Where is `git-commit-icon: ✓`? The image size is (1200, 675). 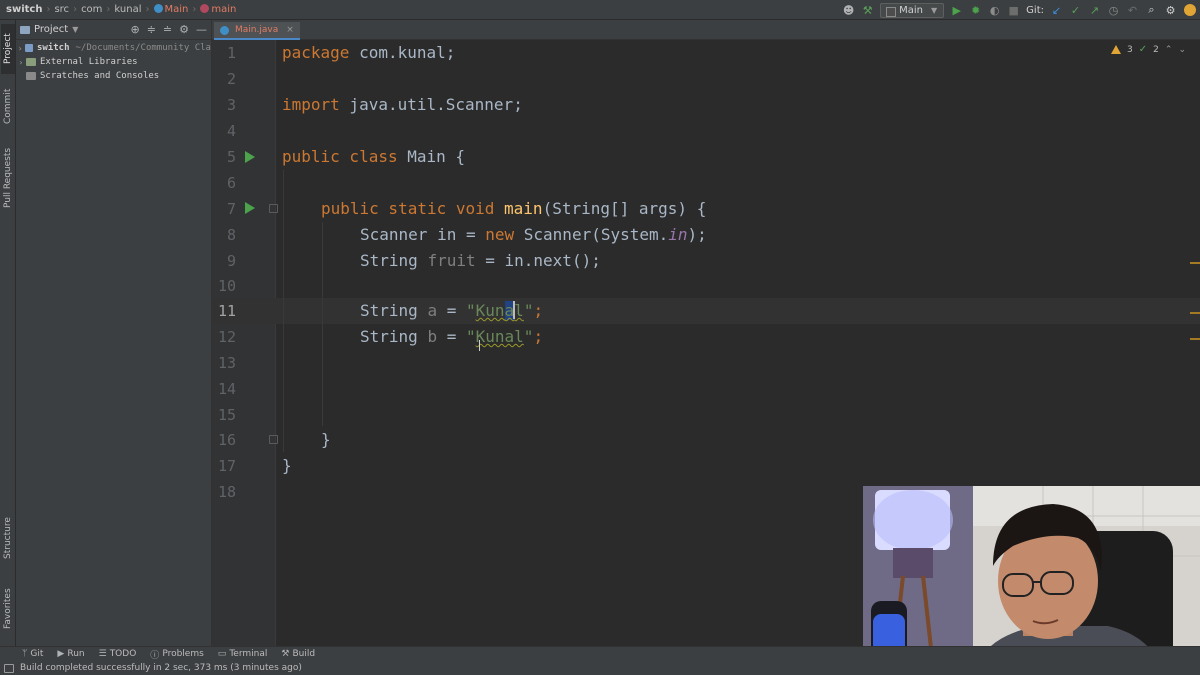 git-commit-icon: ✓ is located at coordinates (1075, 10).